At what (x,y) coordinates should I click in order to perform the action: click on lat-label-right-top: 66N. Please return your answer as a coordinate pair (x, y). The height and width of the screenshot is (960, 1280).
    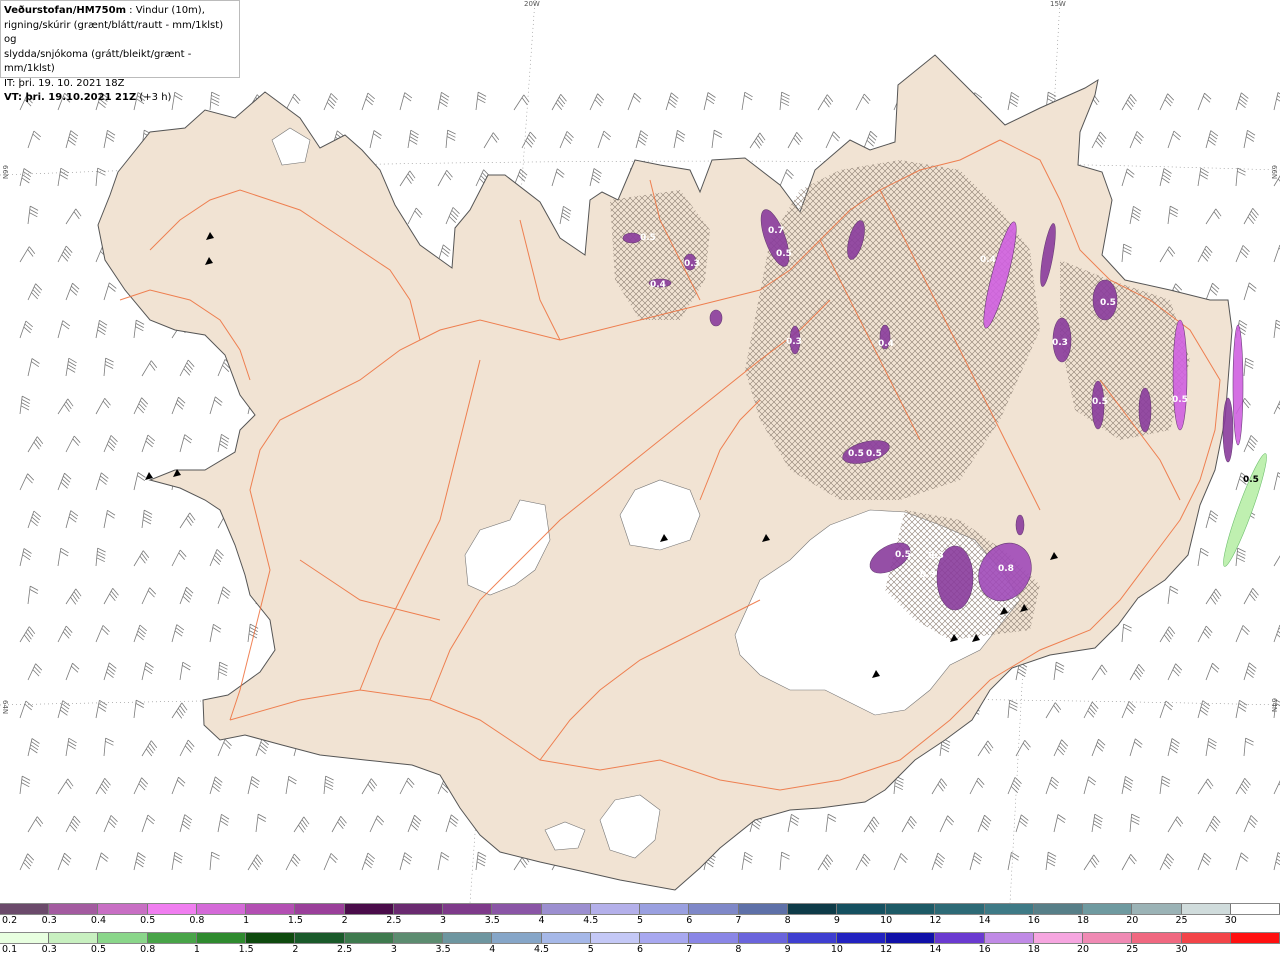
    Looking at the image, I should click on (1274, 172).